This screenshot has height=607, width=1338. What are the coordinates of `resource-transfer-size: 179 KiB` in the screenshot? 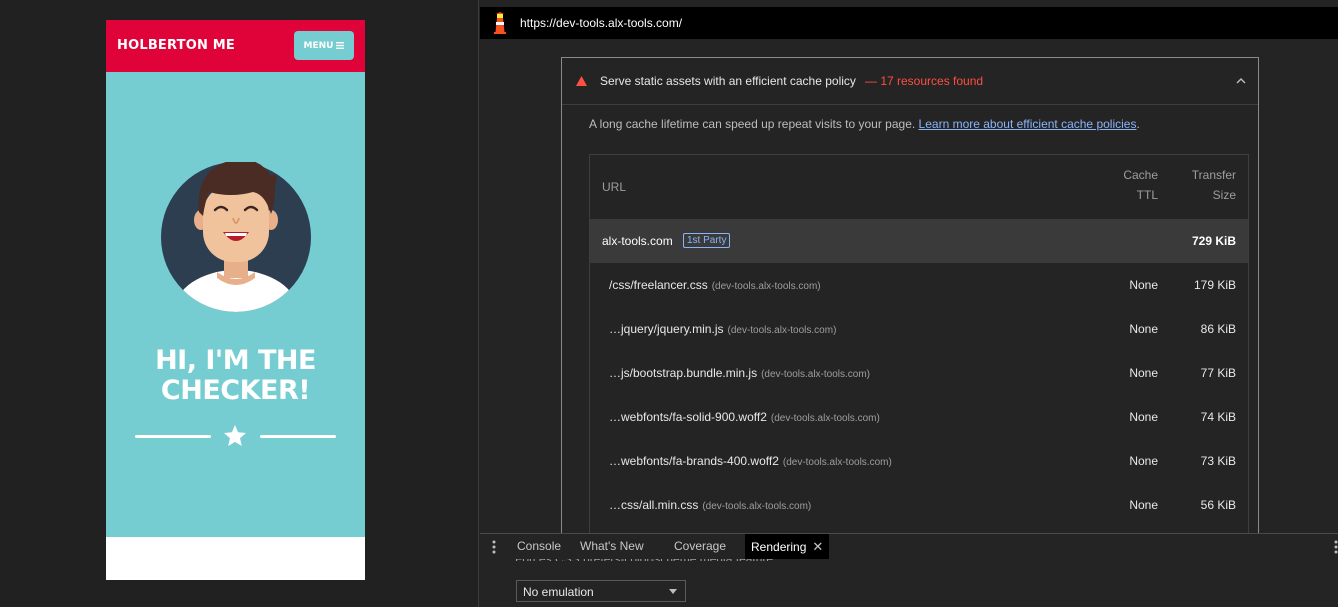 It's located at (1214, 285).